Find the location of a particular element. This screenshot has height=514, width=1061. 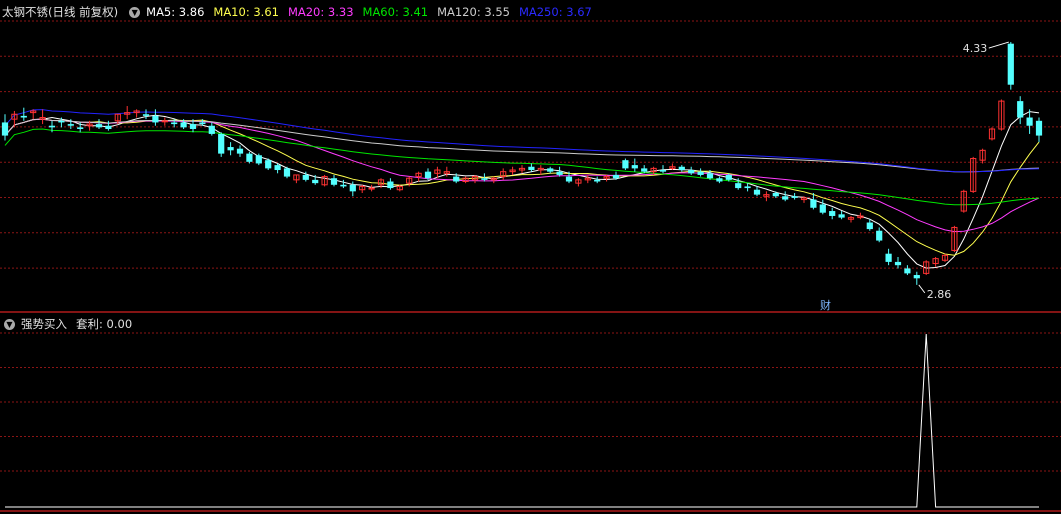

finance-badge: 财 is located at coordinates (825, 305).